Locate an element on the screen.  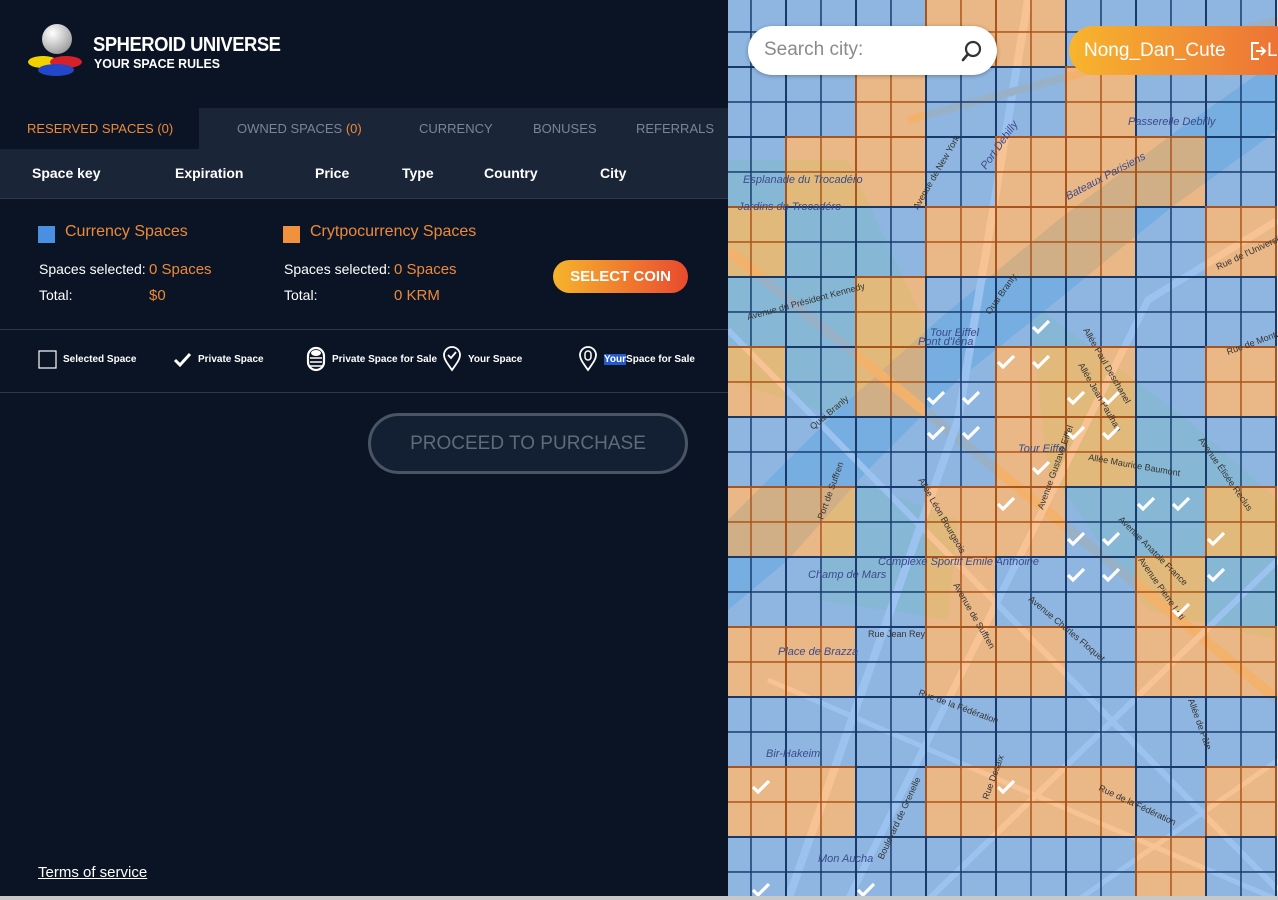
column-header-type: Type is located at coordinates (418, 173).